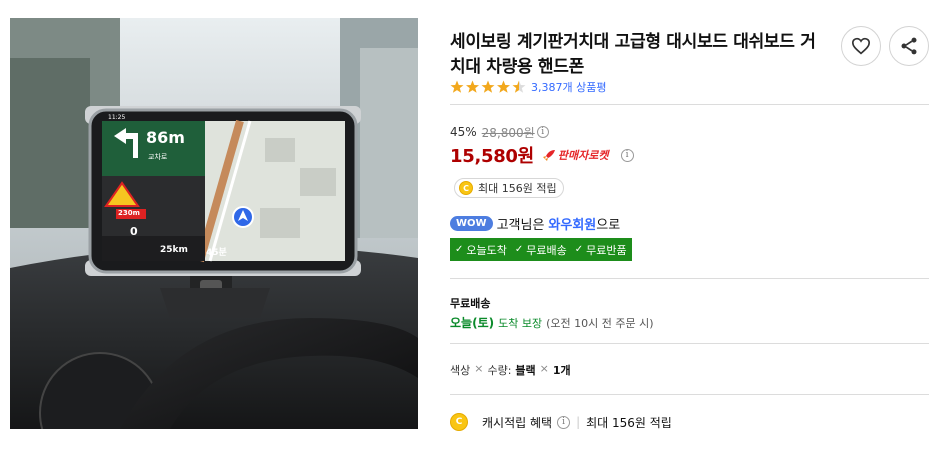 The width and height of the screenshot is (947, 452). Describe the element at coordinates (463, 132) in the screenshot. I see `discount-rate: 45%` at that location.